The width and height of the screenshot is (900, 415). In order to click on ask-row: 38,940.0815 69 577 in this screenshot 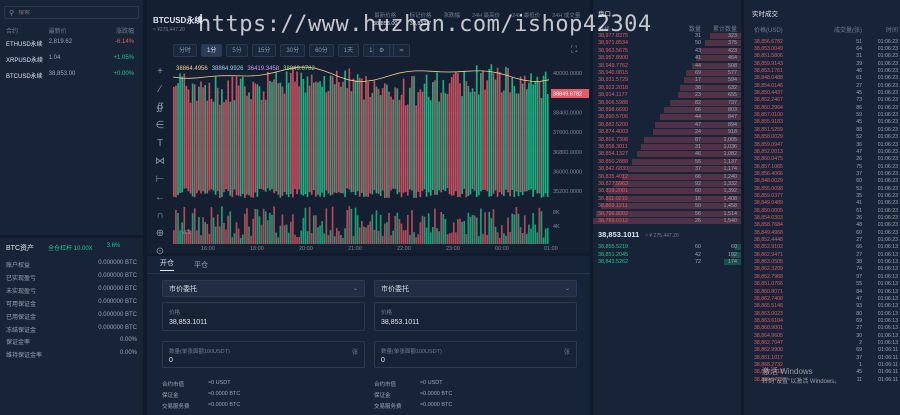, I will do `click(667, 73)`.